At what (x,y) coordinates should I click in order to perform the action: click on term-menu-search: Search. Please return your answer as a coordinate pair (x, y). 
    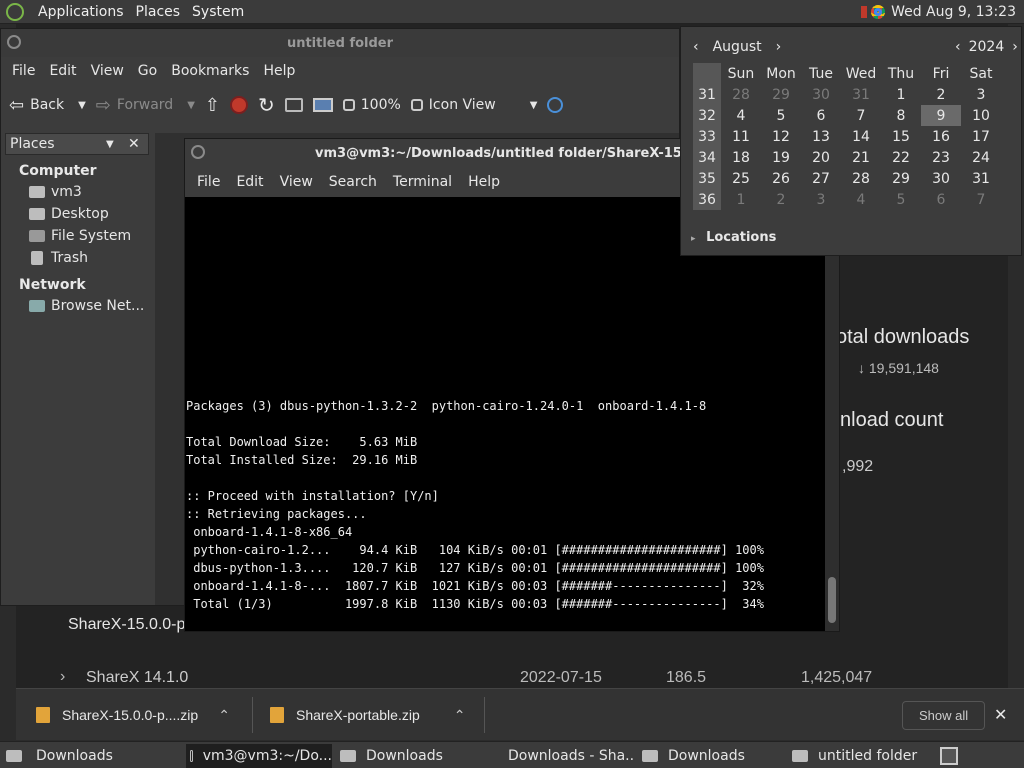
    Looking at the image, I should click on (353, 182).